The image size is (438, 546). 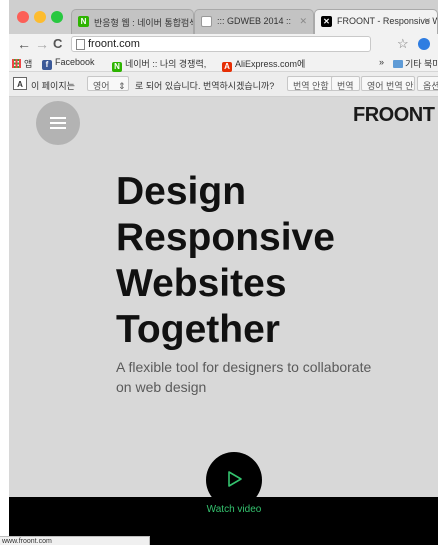 I want to click on translate-question: 로 되어 있습니다. 번역하시겠습니까?, so click(x=205, y=86).